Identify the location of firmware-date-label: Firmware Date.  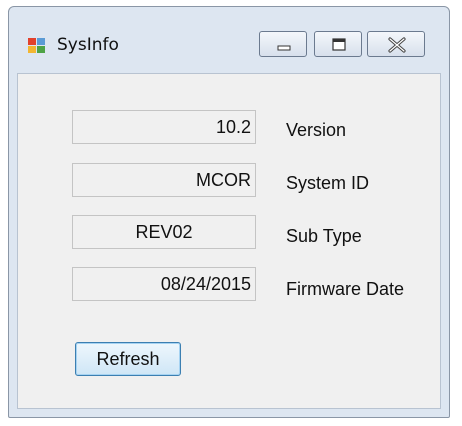
(345, 289).